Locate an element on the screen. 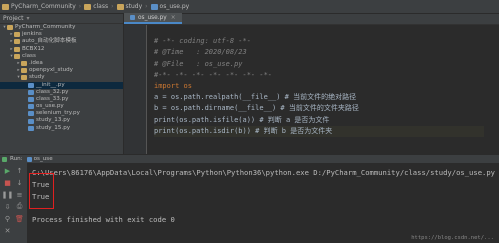 Image resolution: width=499 pixels, height=243 pixels. run-config-tab: os_use is located at coordinates (39, 159).